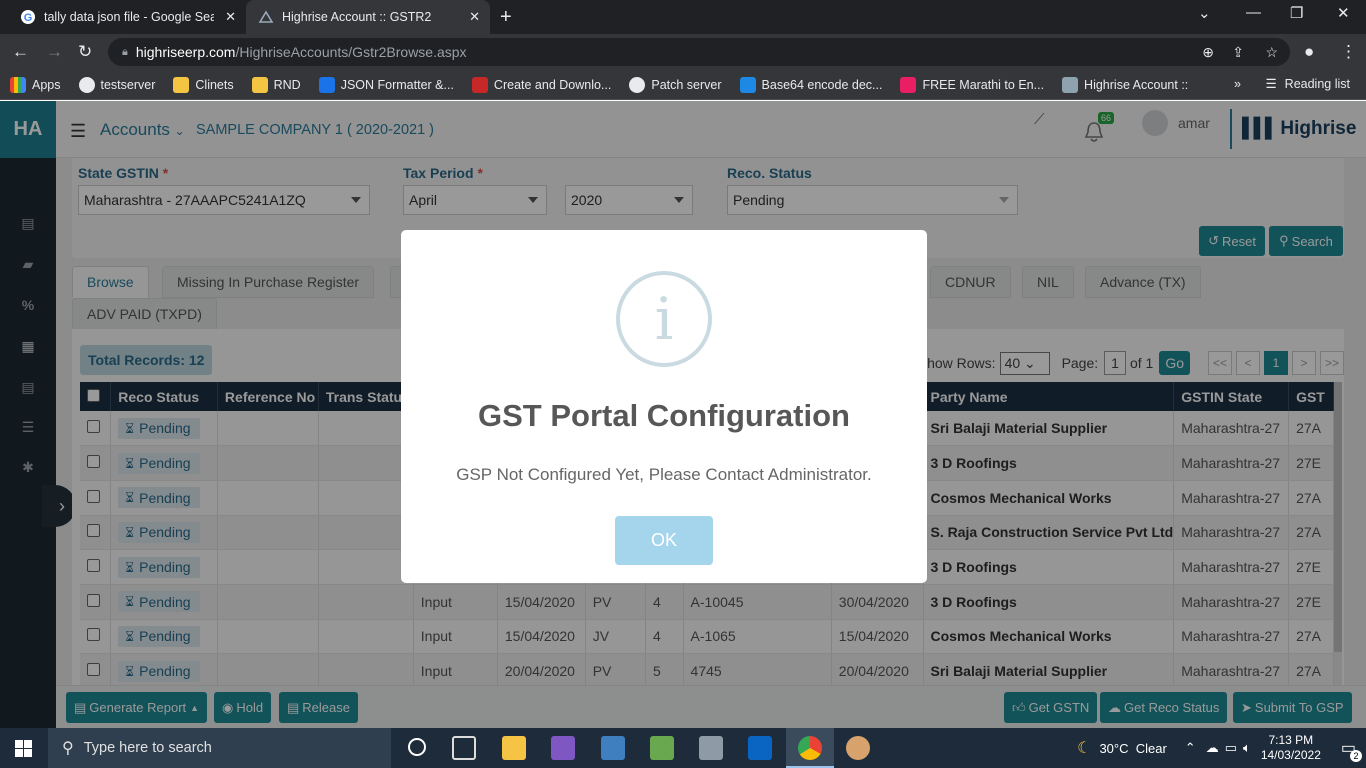 Image resolution: width=1366 pixels, height=768 pixels. Describe the element at coordinates (858, 748) in the screenshot. I see `paint-icon` at that location.